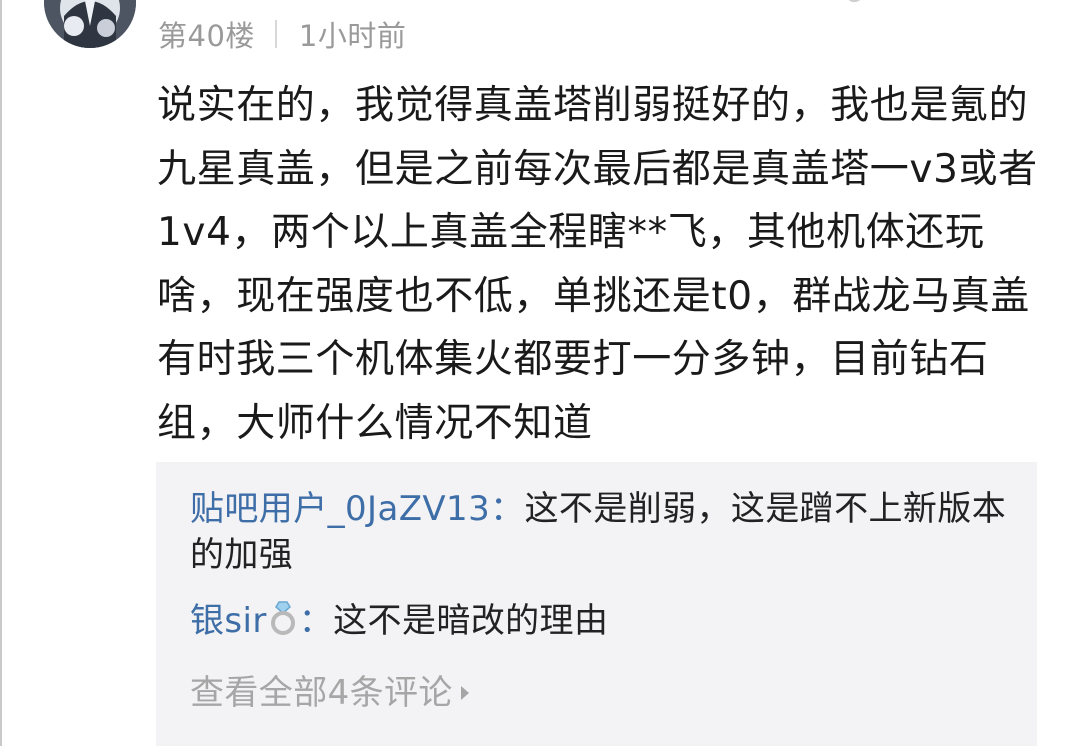  What do you see at coordinates (90, 24) in the screenshot?
I see `avatar` at bounding box center [90, 24].